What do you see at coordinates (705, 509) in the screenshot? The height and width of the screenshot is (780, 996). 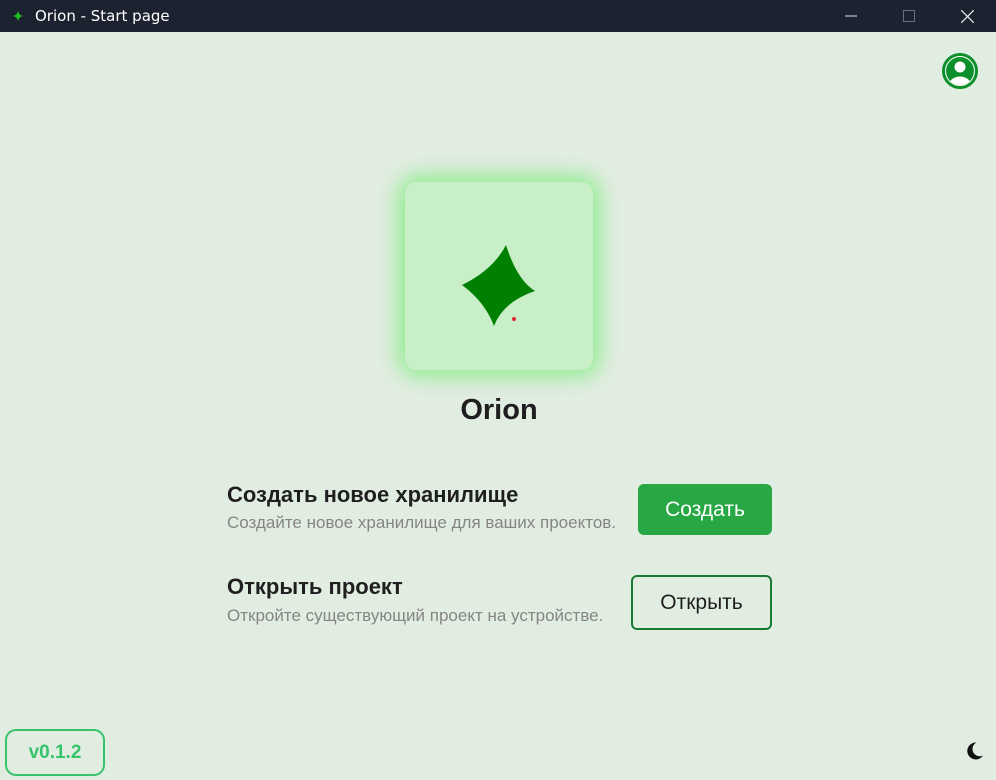 I see `create-button: Создать` at bounding box center [705, 509].